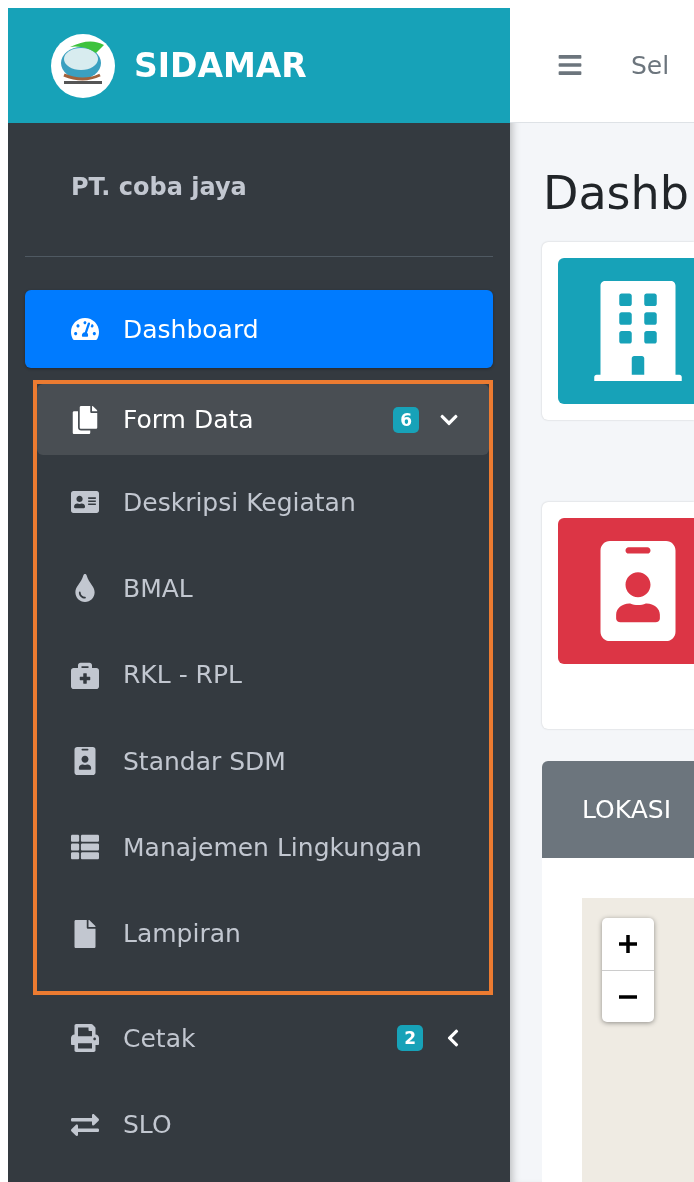 Image resolution: width=694 pixels, height=1182 pixels. I want to click on brand-name: SIDAMAR, so click(220, 65).